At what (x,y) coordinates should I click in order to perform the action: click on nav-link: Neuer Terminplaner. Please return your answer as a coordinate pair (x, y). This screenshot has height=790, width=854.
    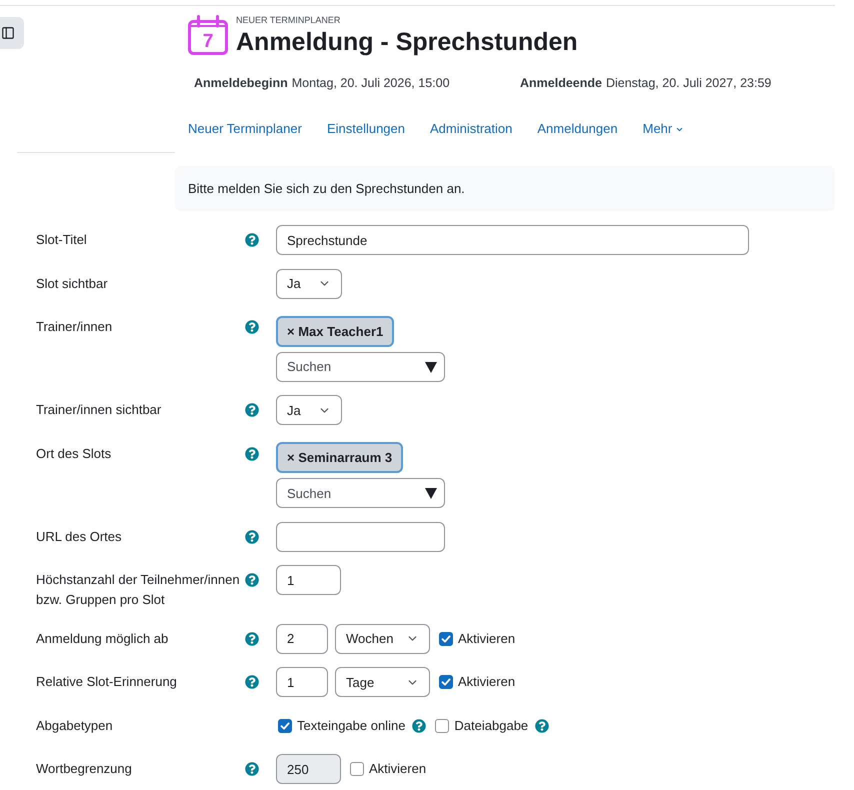
    Looking at the image, I should click on (245, 129).